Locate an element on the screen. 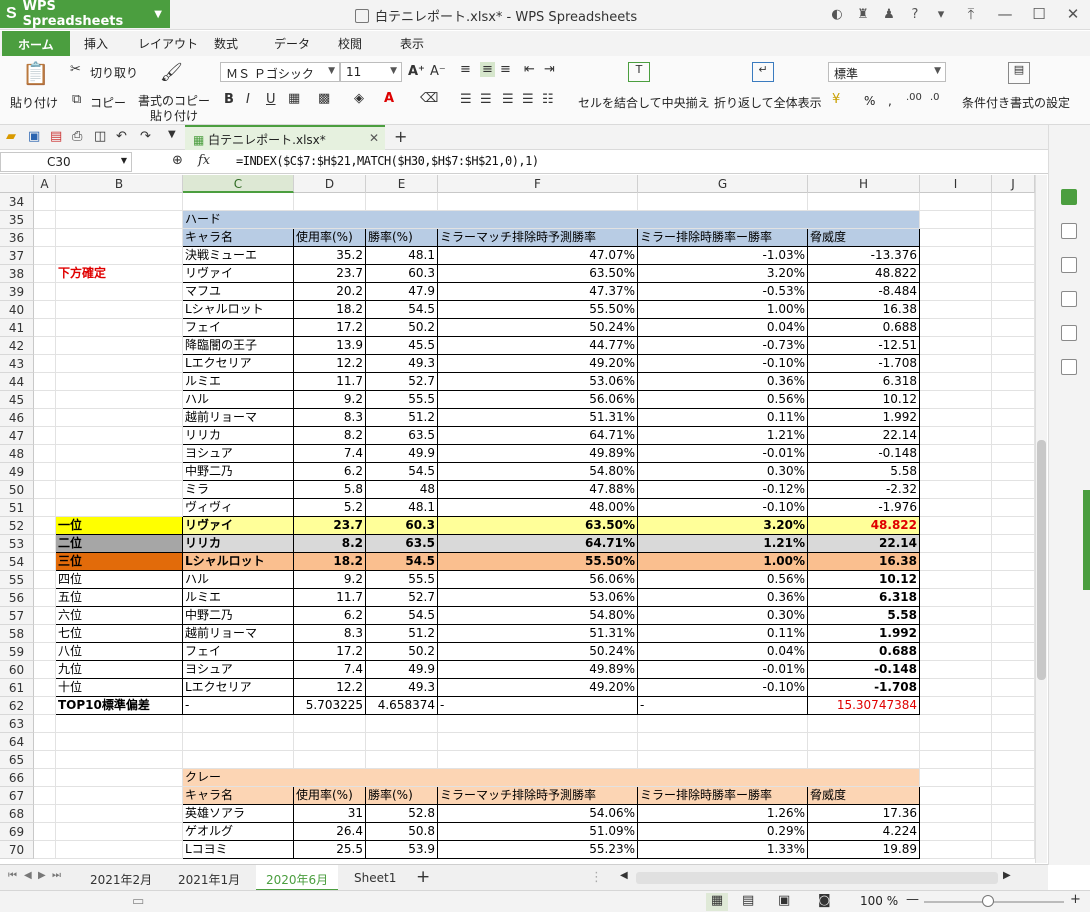  cell-e: 63.5 is located at coordinates (402, 544).